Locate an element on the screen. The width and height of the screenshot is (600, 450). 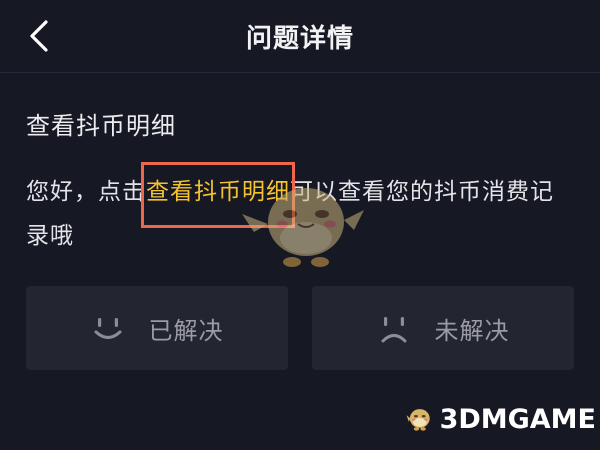
sad-face-icon is located at coordinates (394, 328).